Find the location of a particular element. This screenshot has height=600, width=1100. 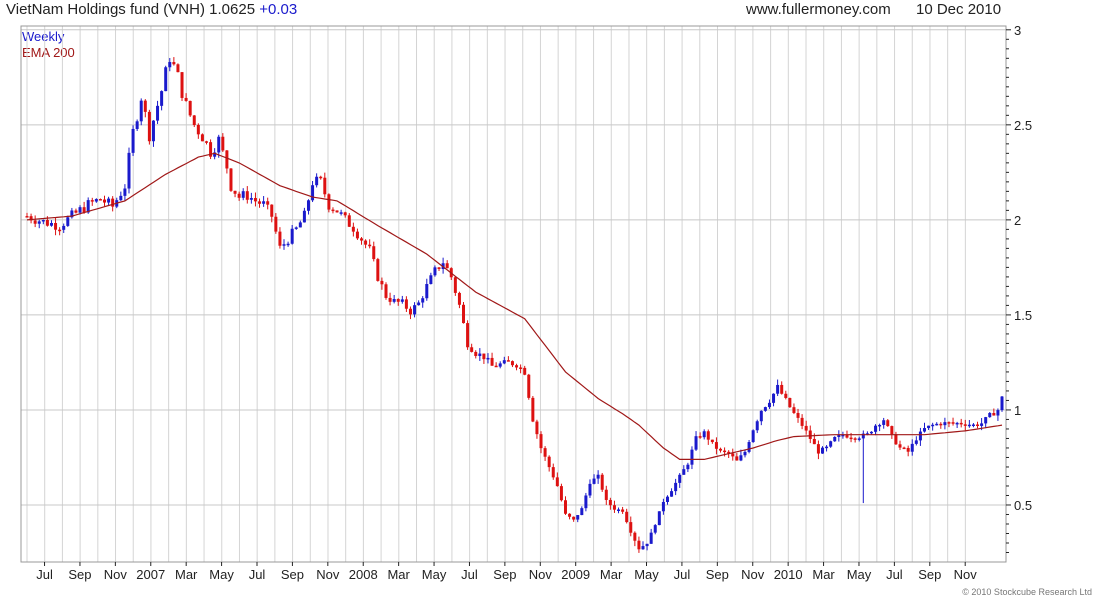

x-tick-label: 2008 is located at coordinates (363, 574).